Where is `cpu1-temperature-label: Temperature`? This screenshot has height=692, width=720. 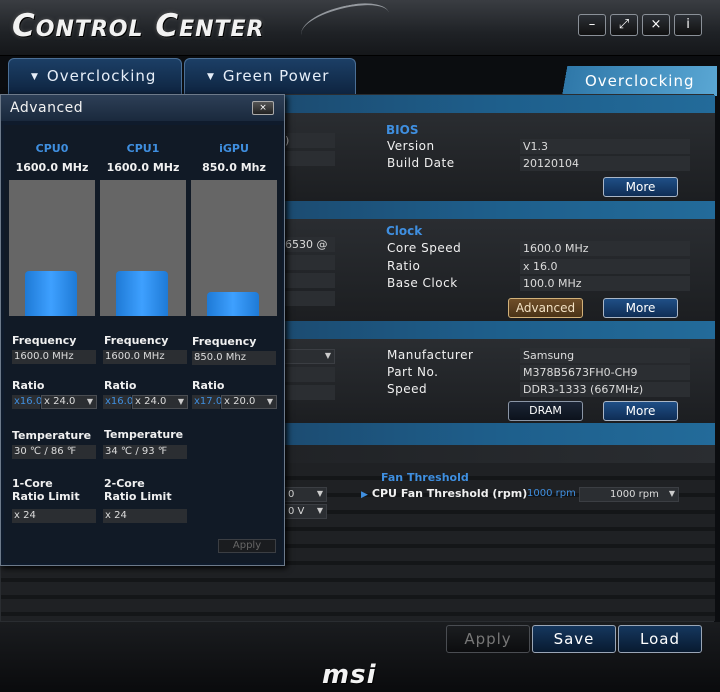 cpu1-temperature-label: Temperature is located at coordinates (144, 434).